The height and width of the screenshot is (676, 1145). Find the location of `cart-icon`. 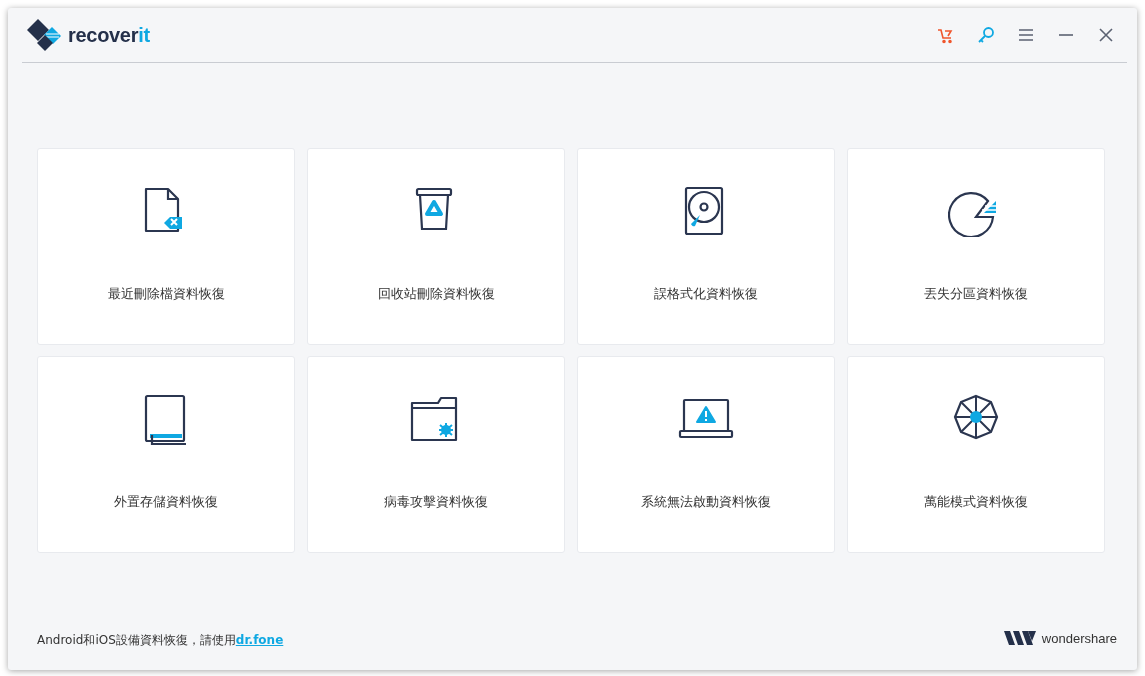

cart-icon is located at coordinates (946, 35).